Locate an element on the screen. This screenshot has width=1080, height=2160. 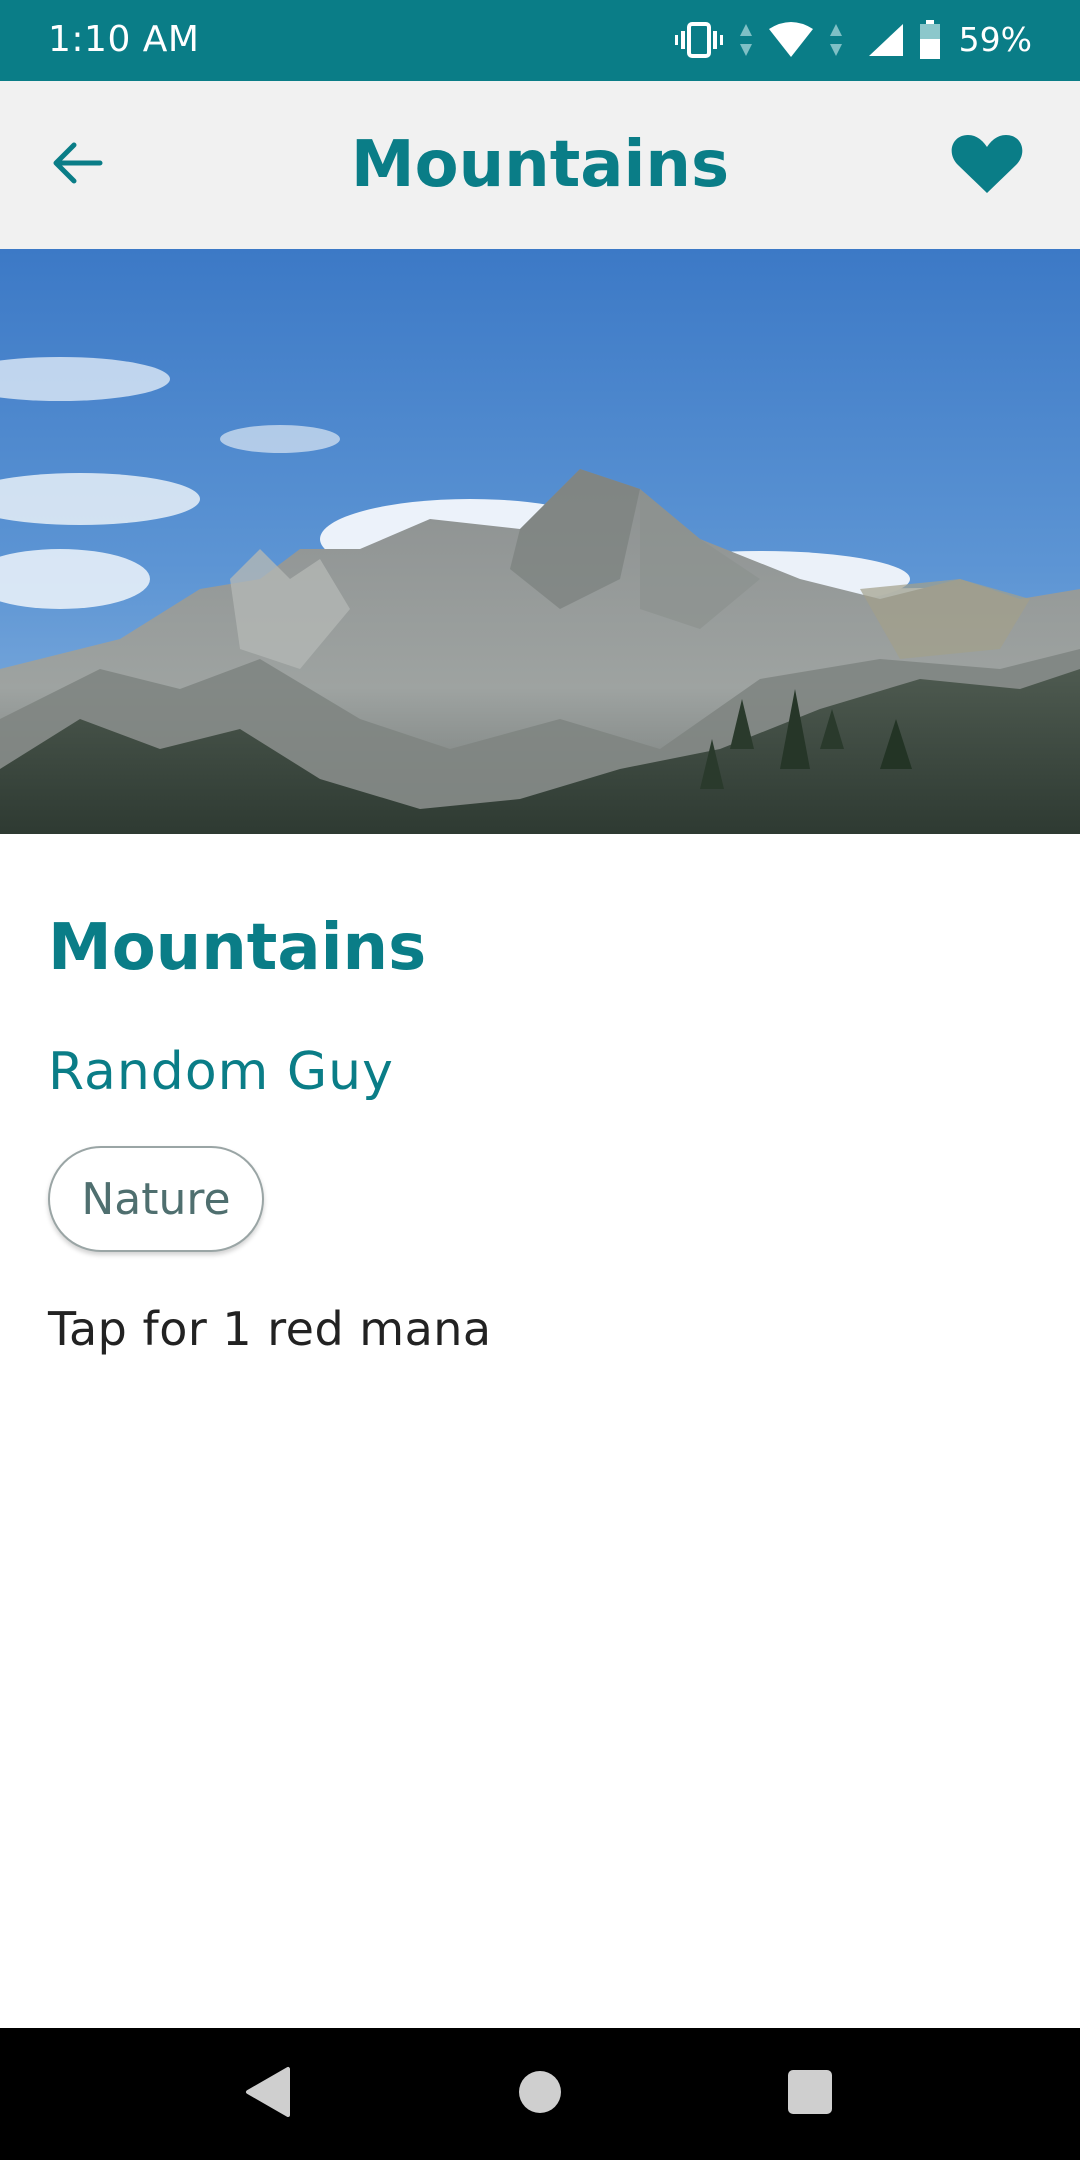
author-name: Random Guy is located at coordinates (221, 1072).